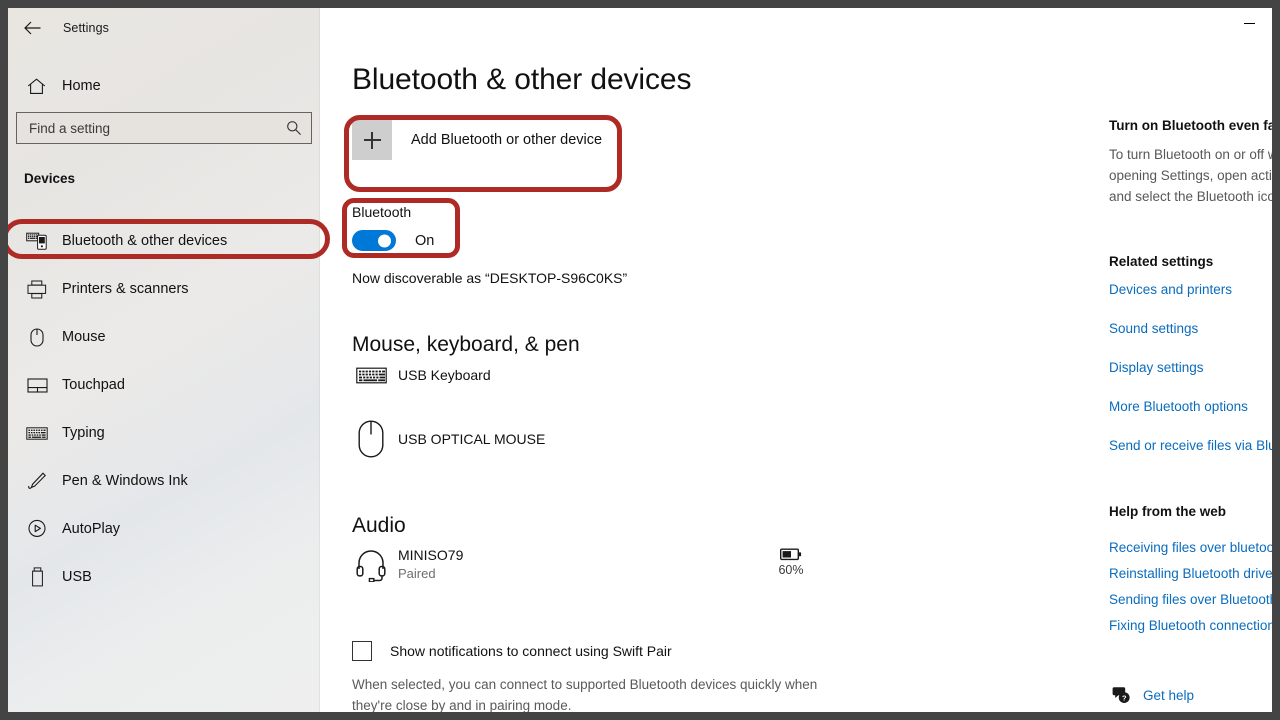  Describe the element at coordinates (37, 385) in the screenshot. I see `touchpad-icon` at that location.